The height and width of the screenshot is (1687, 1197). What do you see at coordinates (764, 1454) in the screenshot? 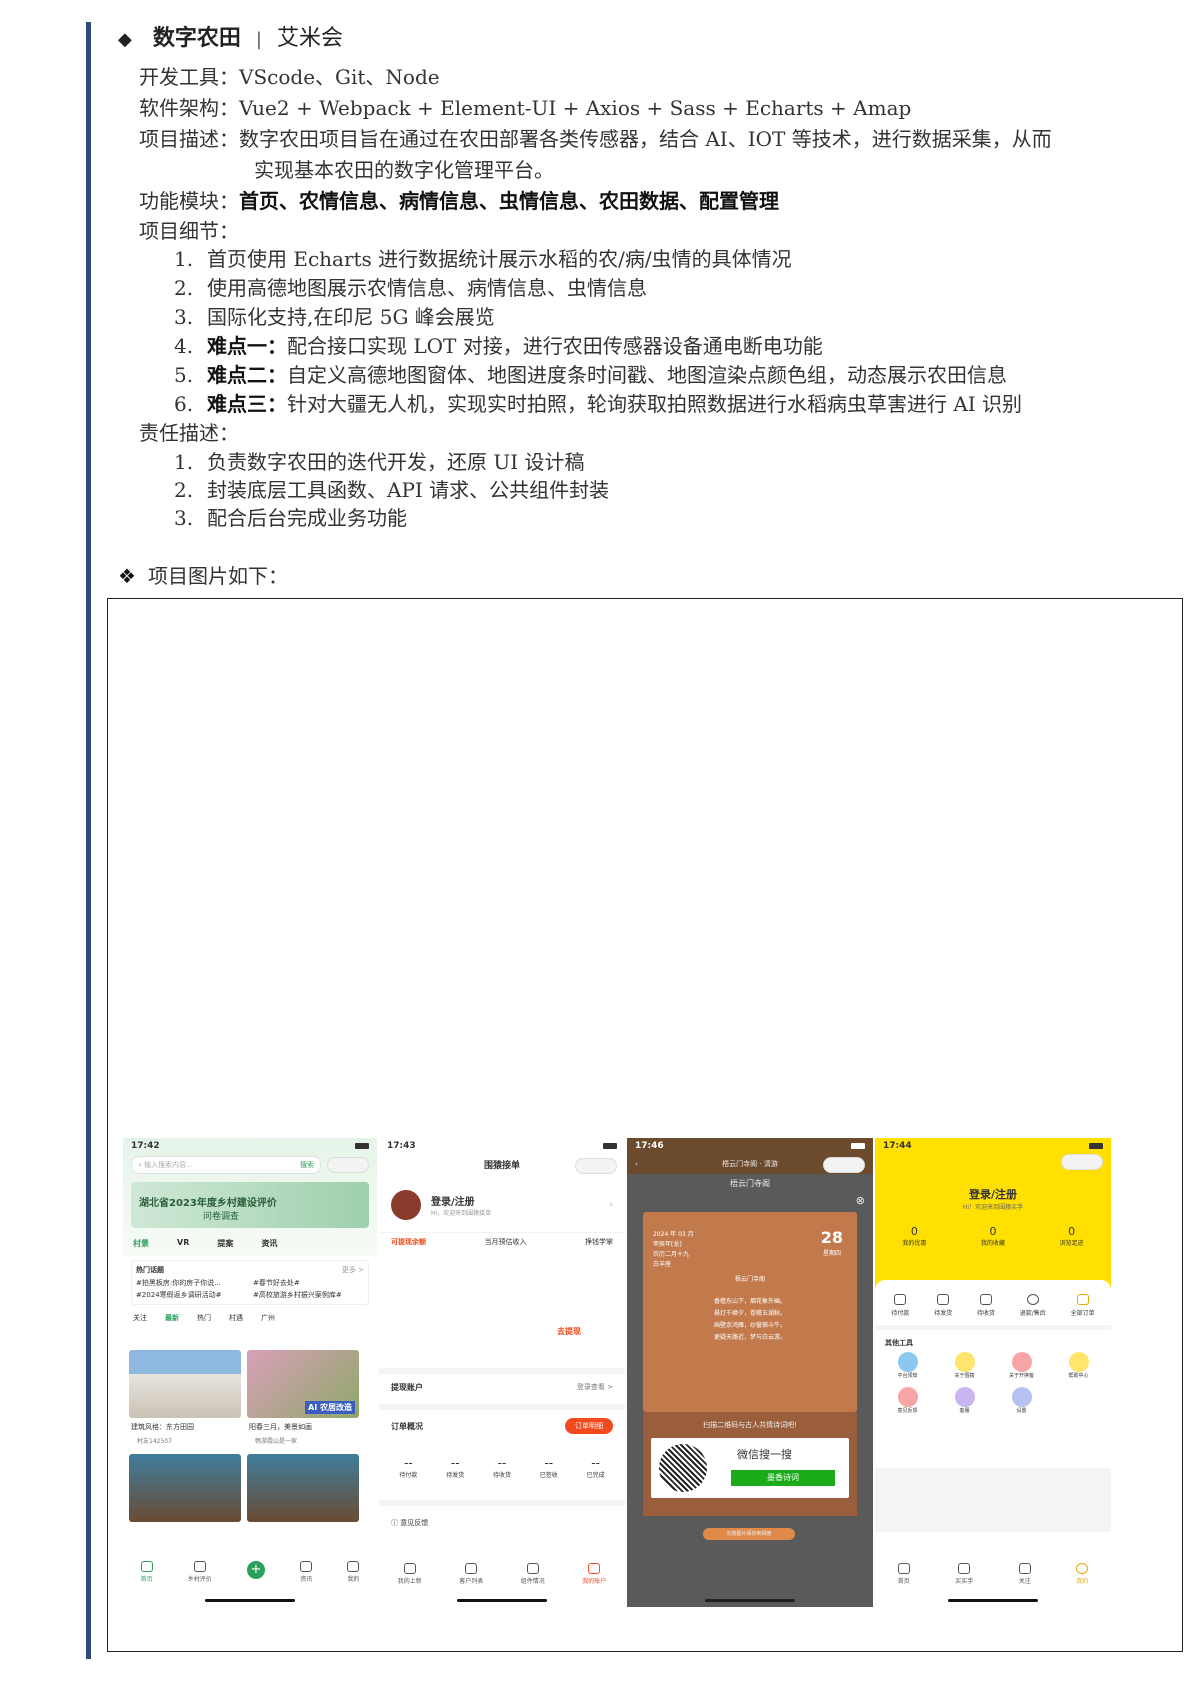
I see `wechat-search-label: 微信搜一搜` at bounding box center [764, 1454].